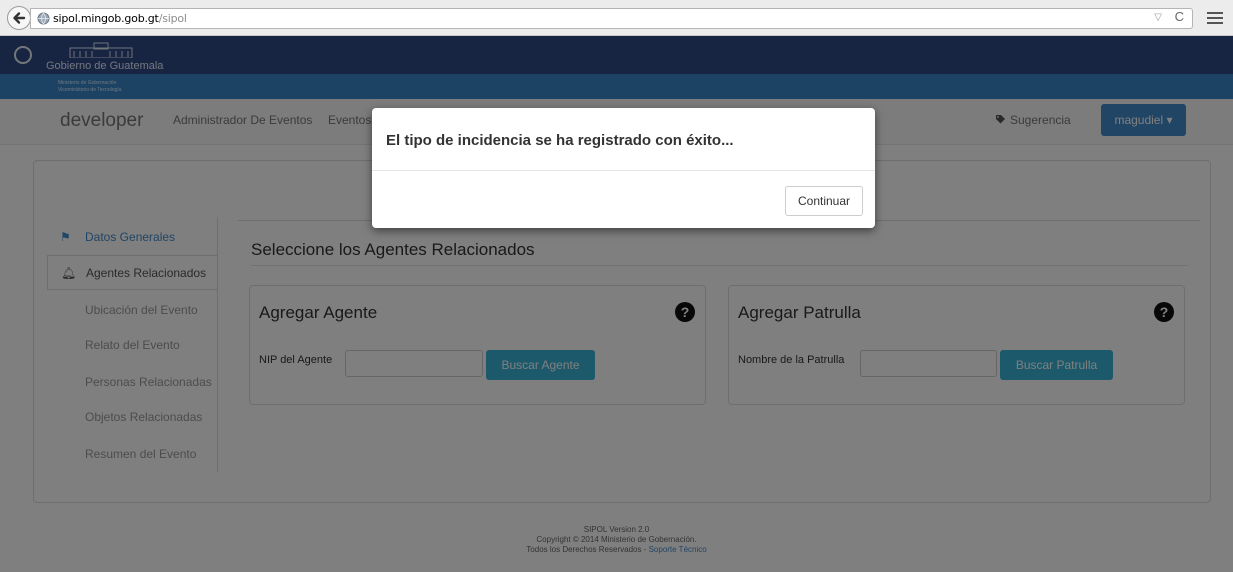  What do you see at coordinates (1179, 16) in the screenshot?
I see `reload-icon: C` at bounding box center [1179, 16].